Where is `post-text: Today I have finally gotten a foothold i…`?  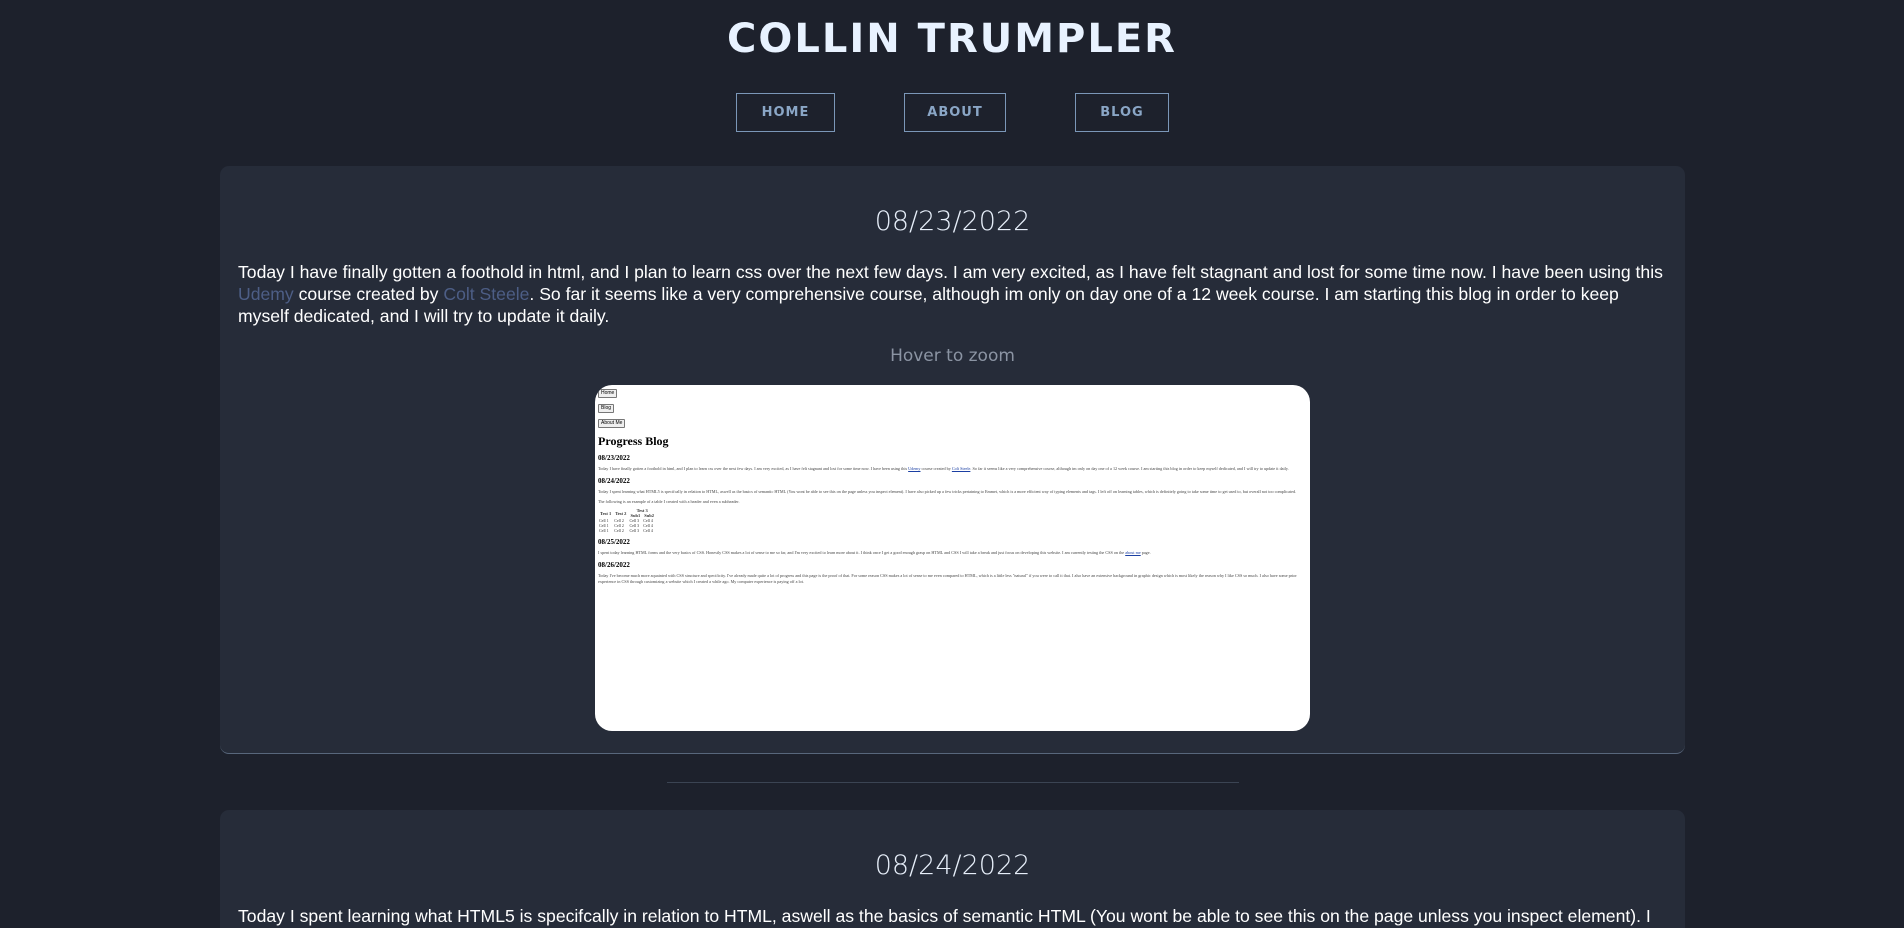 post-text: Today I have finally gotten a foothold i… is located at coordinates (950, 272).